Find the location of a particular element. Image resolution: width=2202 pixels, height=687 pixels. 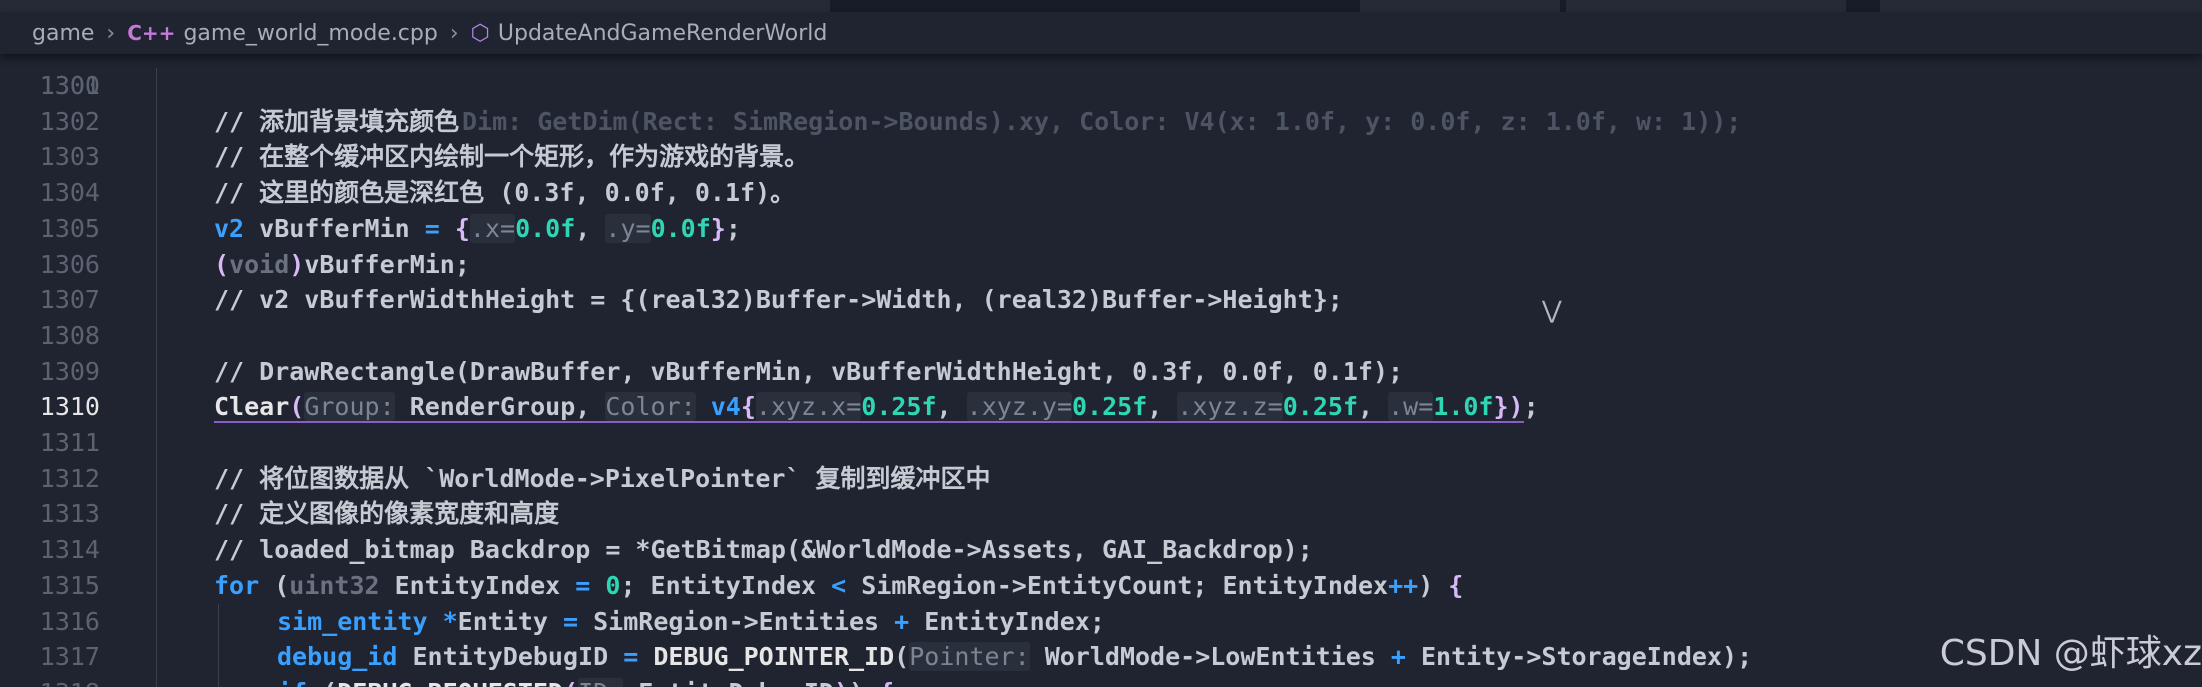

code-token: vBufferMin; is located at coordinates (387, 264).